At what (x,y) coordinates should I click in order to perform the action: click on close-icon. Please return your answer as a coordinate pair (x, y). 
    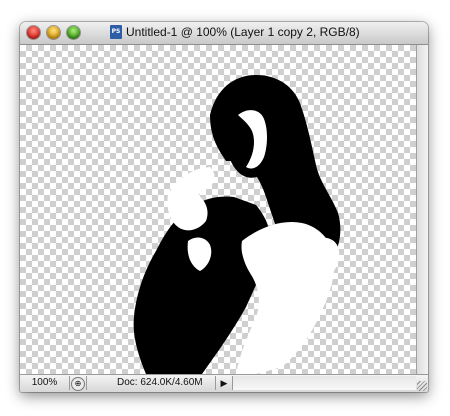
    Looking at the image, I should click on (33, 32).